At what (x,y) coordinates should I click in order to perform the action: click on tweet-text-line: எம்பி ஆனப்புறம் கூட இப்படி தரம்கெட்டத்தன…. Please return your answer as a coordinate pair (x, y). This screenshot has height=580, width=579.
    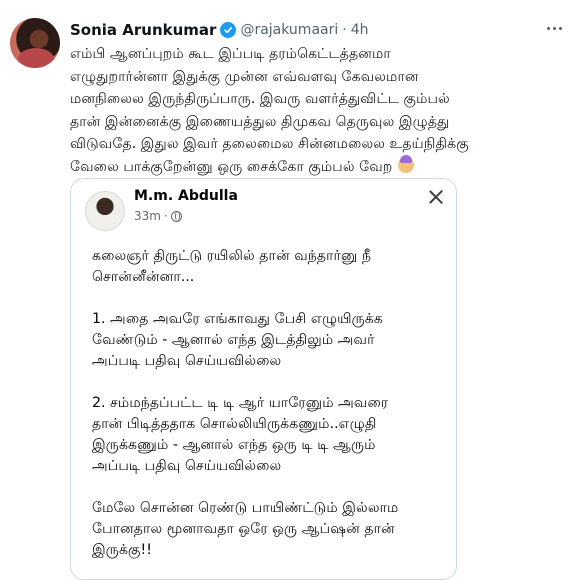
    Looking at the image, I should click on (230, 54).